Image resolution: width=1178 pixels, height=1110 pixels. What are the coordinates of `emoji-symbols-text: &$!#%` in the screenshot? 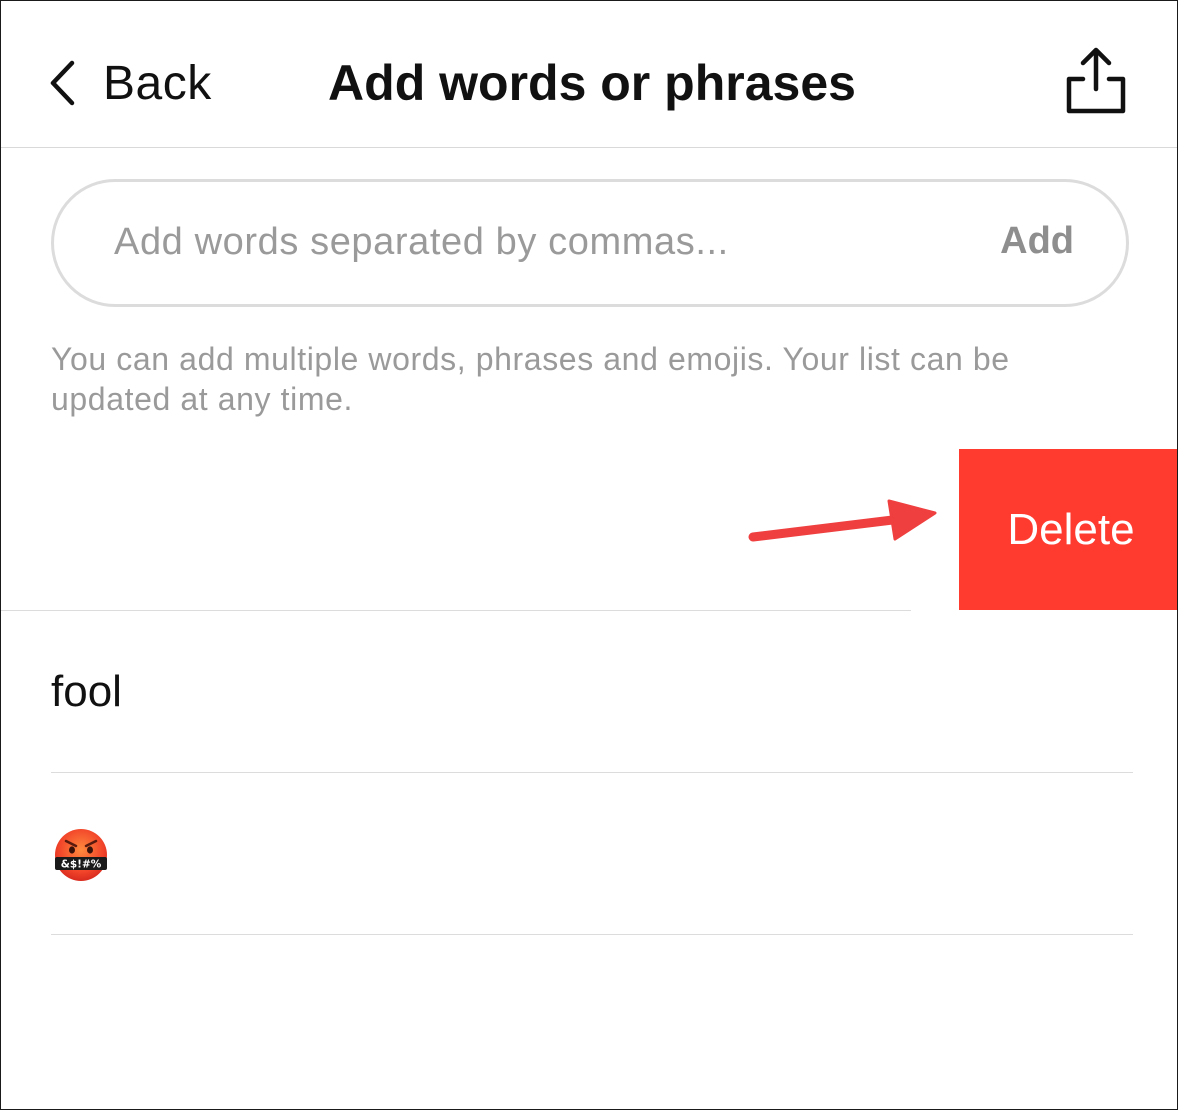 It's located at (81, 864).